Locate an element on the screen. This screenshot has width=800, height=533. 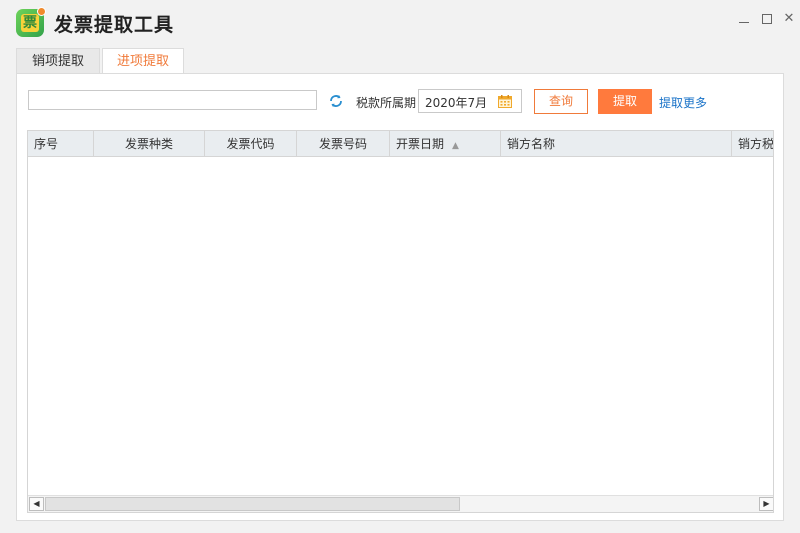
close-button: ✕ is located at coordinates (789, 19).